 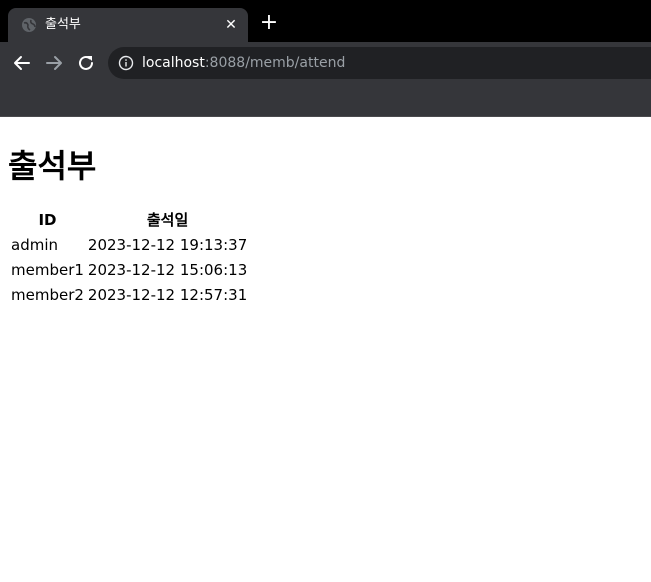 What do you see at coordinates (128, 25) in the screenshot?
I see `tab-attend: 출석부 ✕` at bounding box center [128, 25].